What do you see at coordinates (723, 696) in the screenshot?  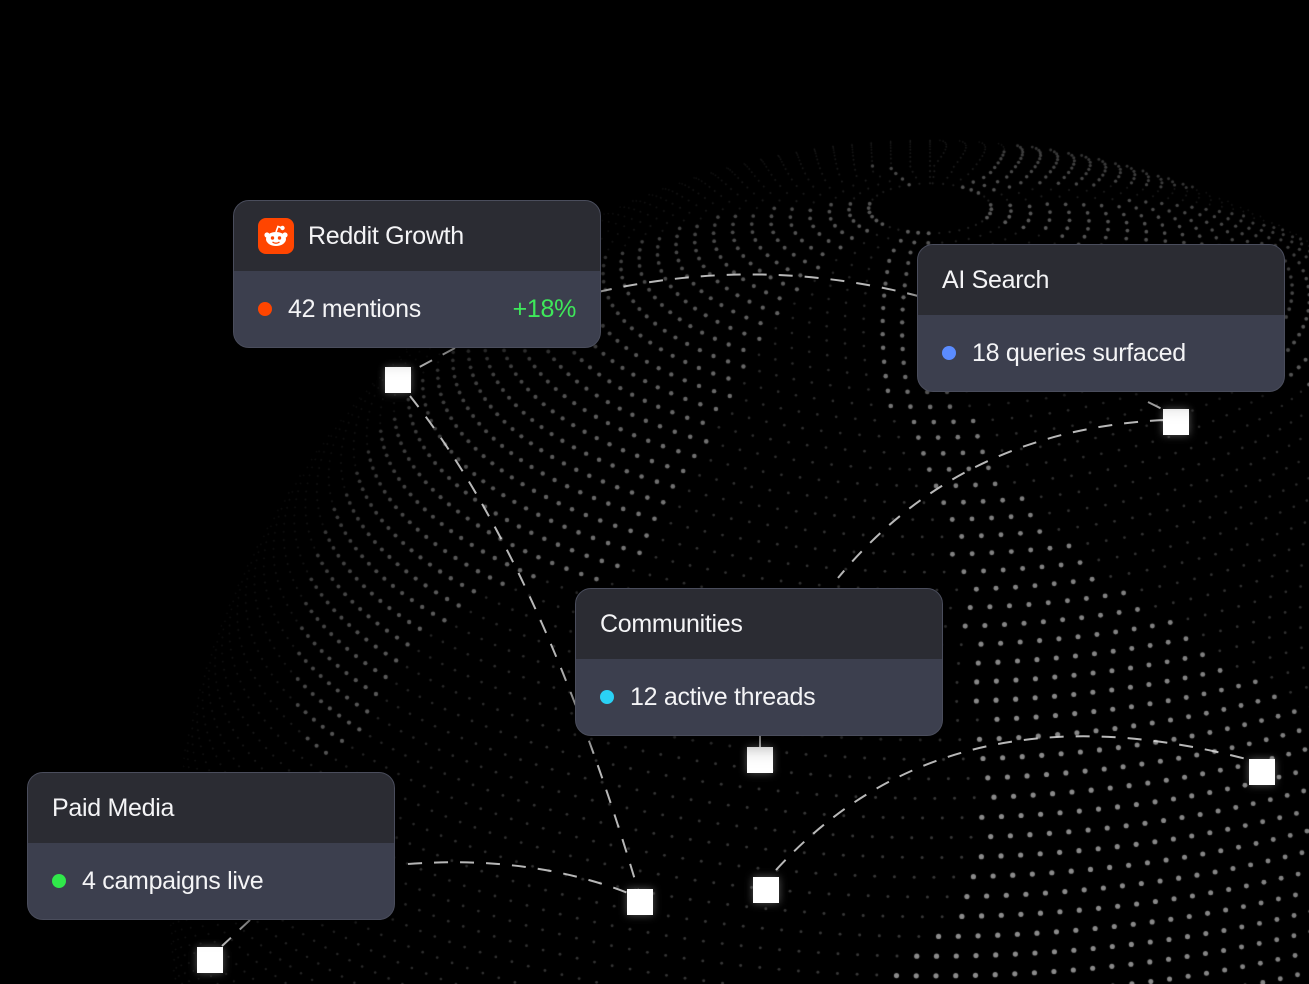 I see `threads-count: 12 active threads` at bounding box center [723, 696].